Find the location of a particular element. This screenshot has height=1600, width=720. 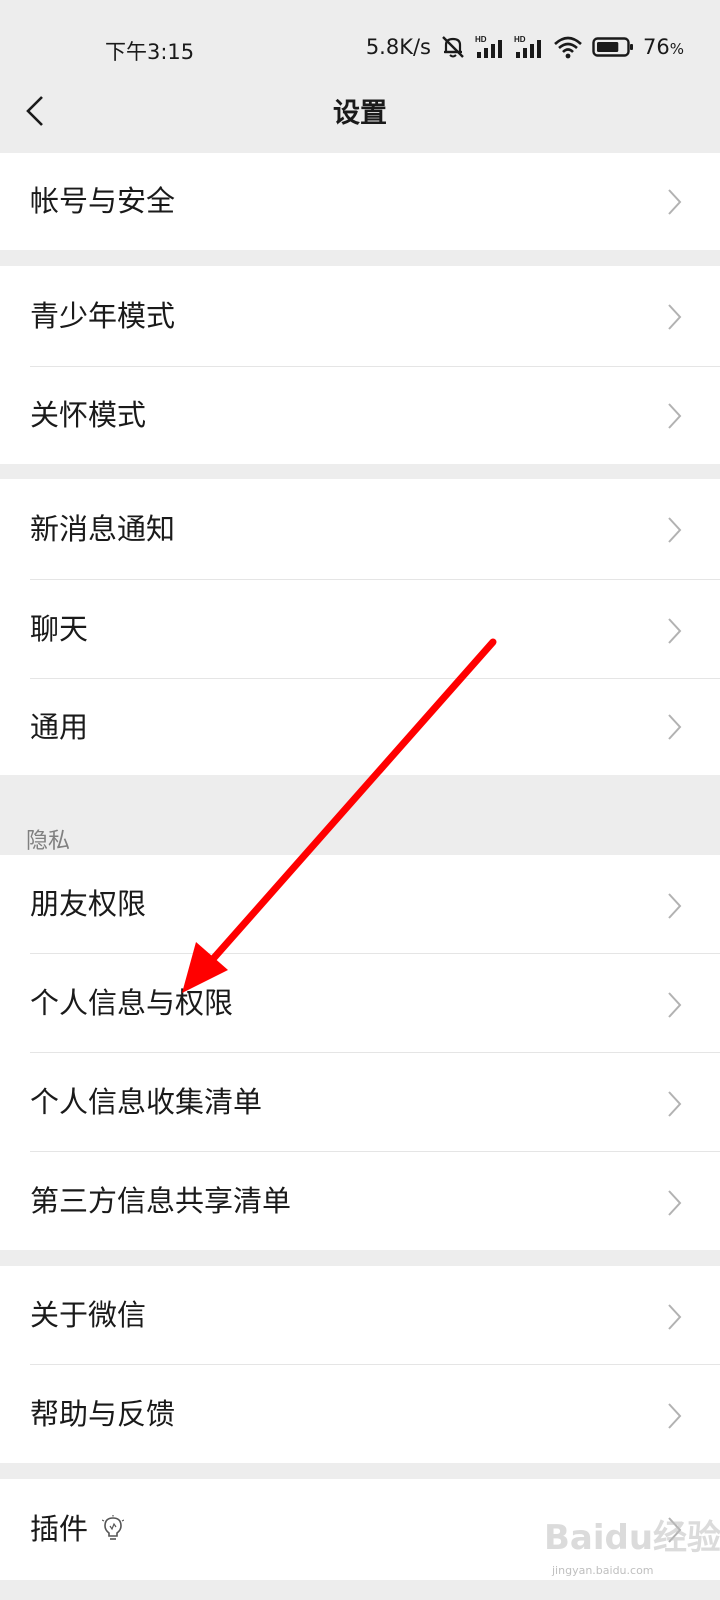

lightbulb-icon is located at coordinates (113, 1527).